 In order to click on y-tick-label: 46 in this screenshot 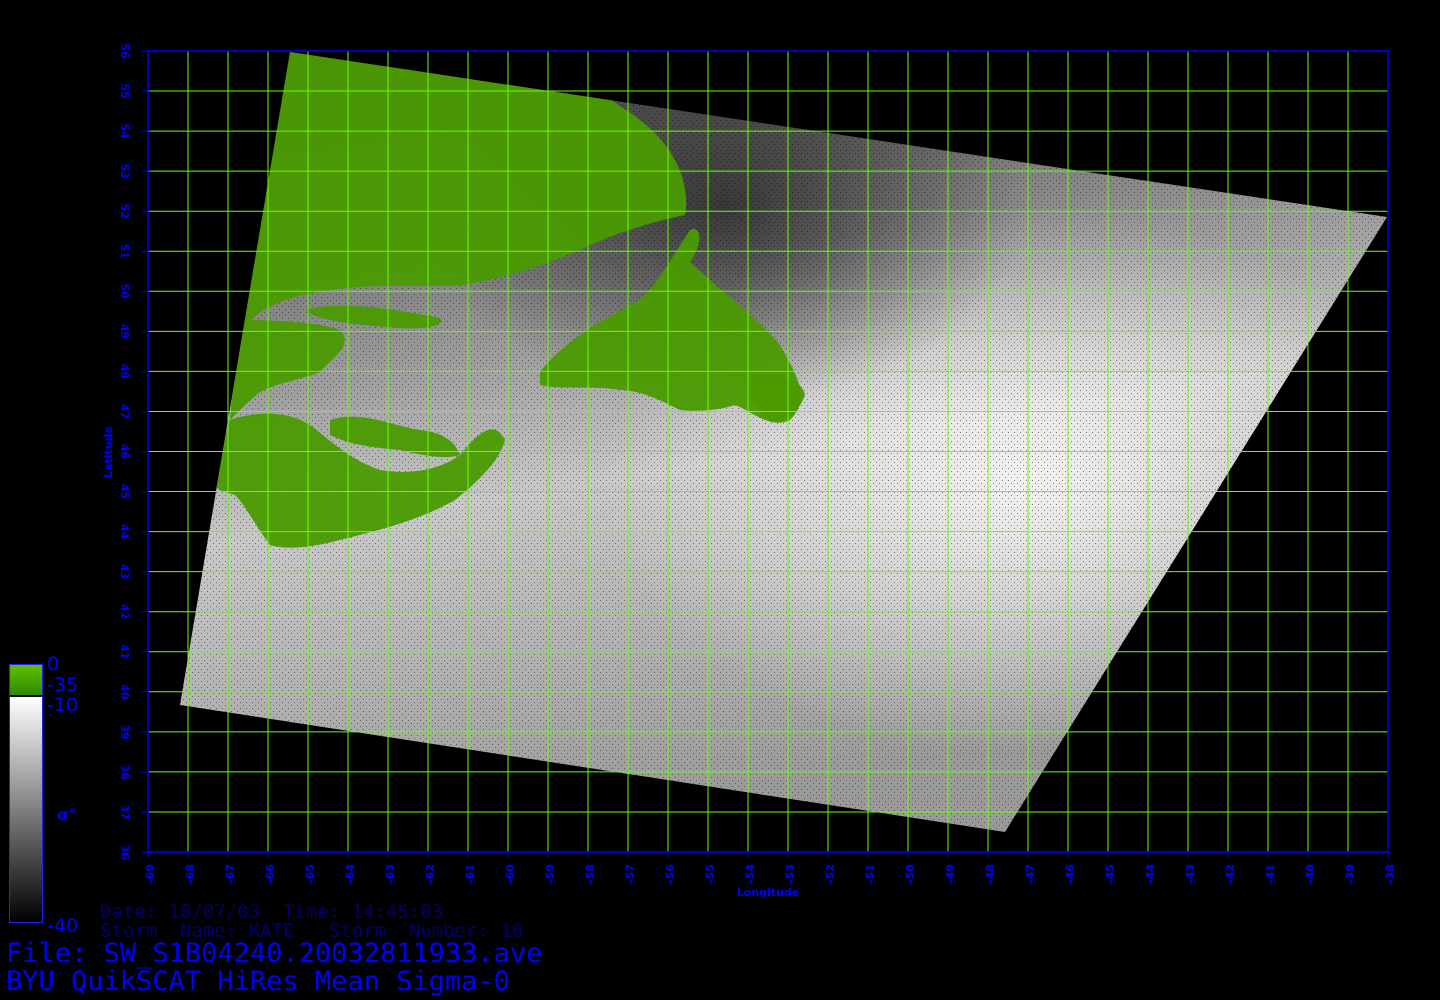, I will do `click(124, 452)`.